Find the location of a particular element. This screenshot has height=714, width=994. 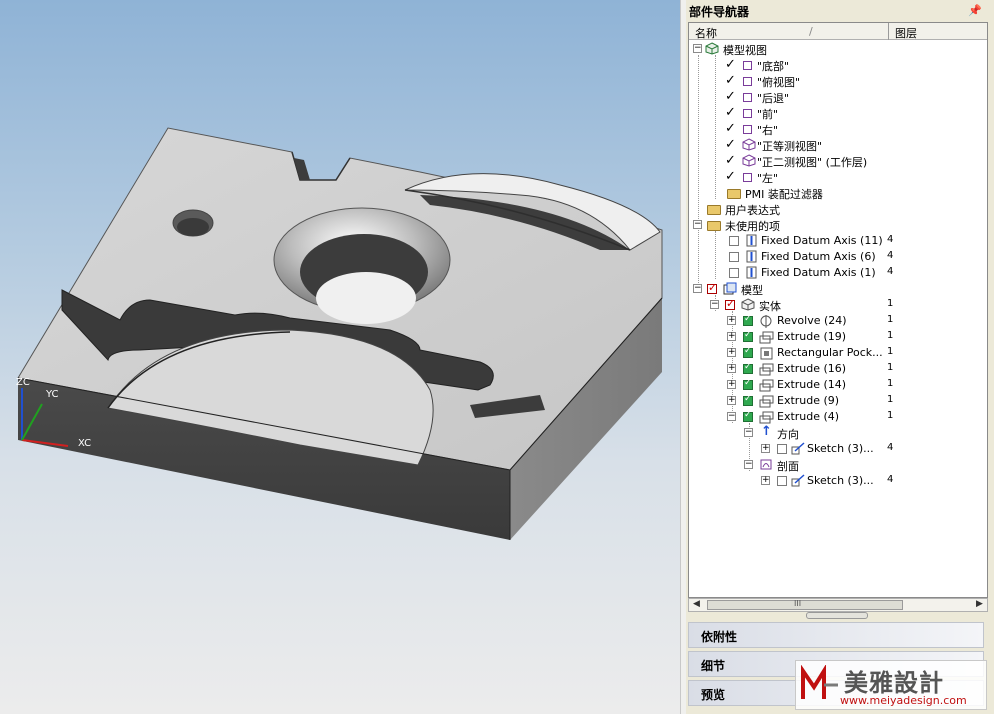

pin-icon: 📌 is located at coordinates (975, 10).